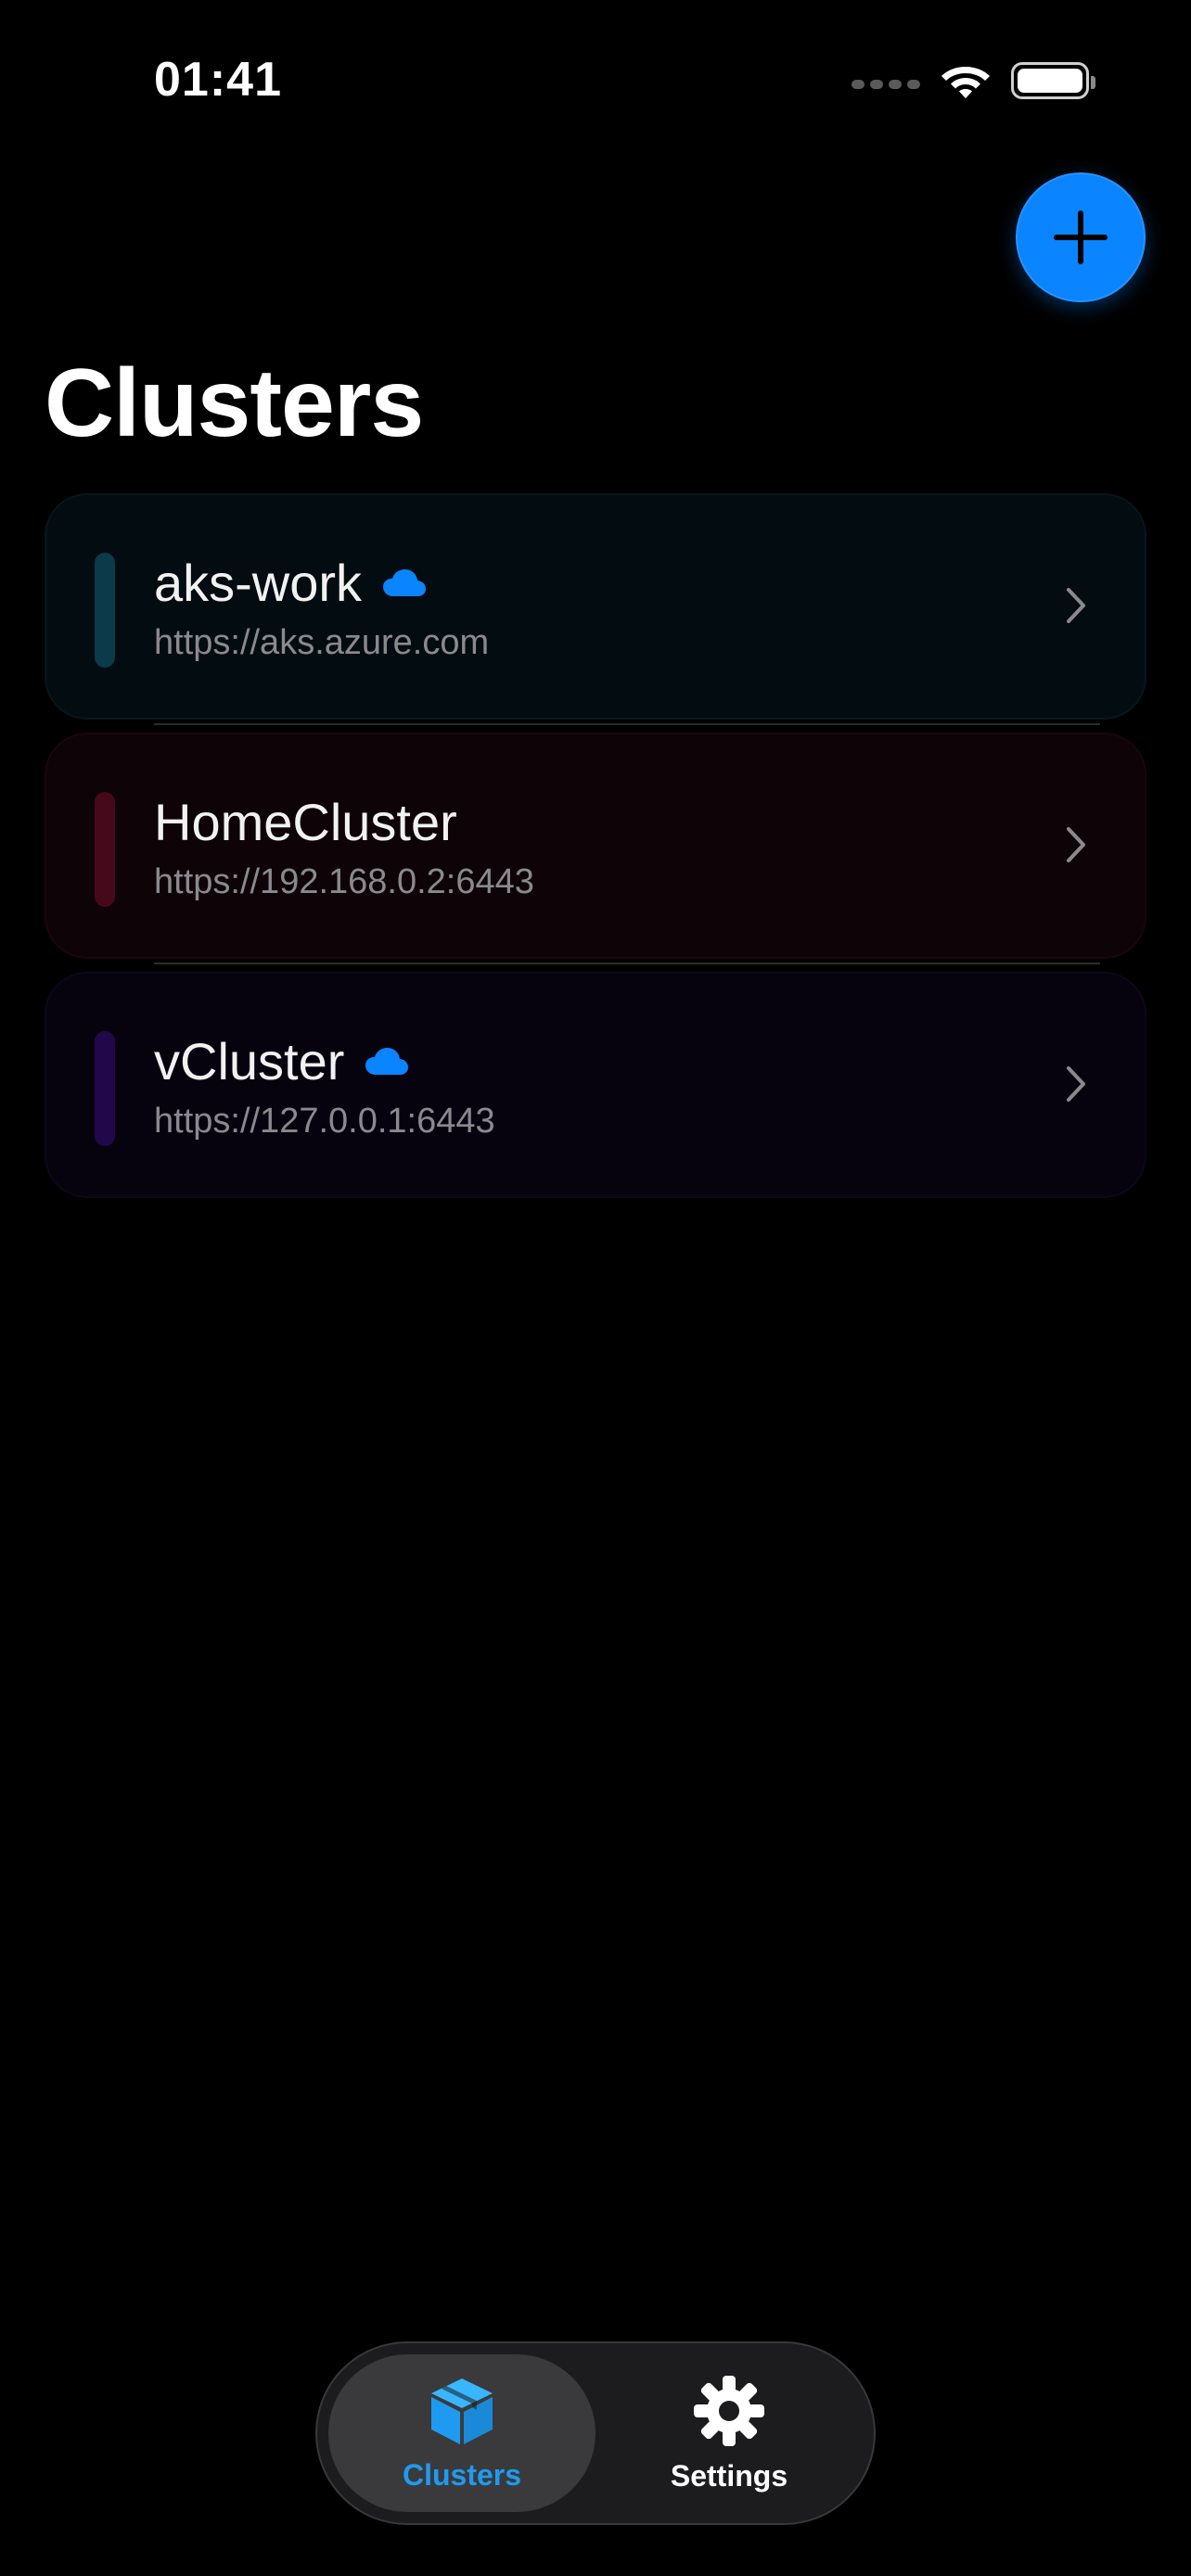  What do you see at coordinates (595, 606) in the screenshot?
I see `cluster-row-aks-work: aks-work https://aks.azure.com` at bounding box center [595, 606].